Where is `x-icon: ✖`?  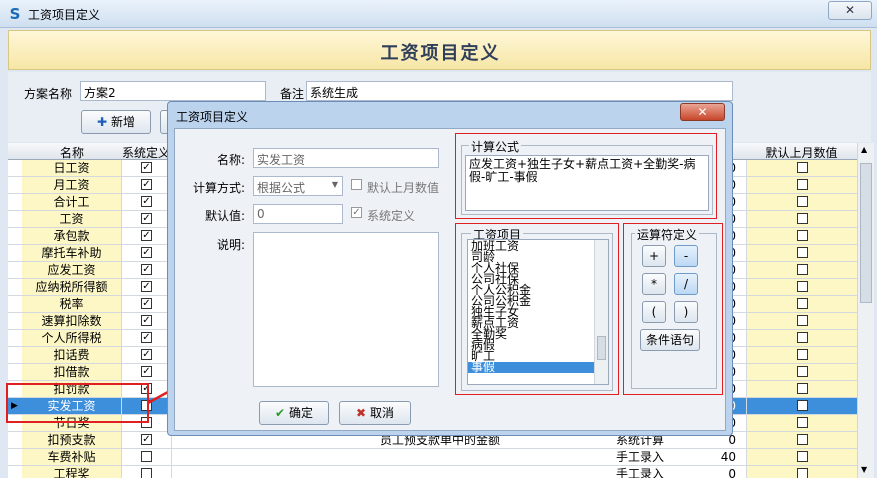
x-icon: ✖ is located at coordinates (361, 413).